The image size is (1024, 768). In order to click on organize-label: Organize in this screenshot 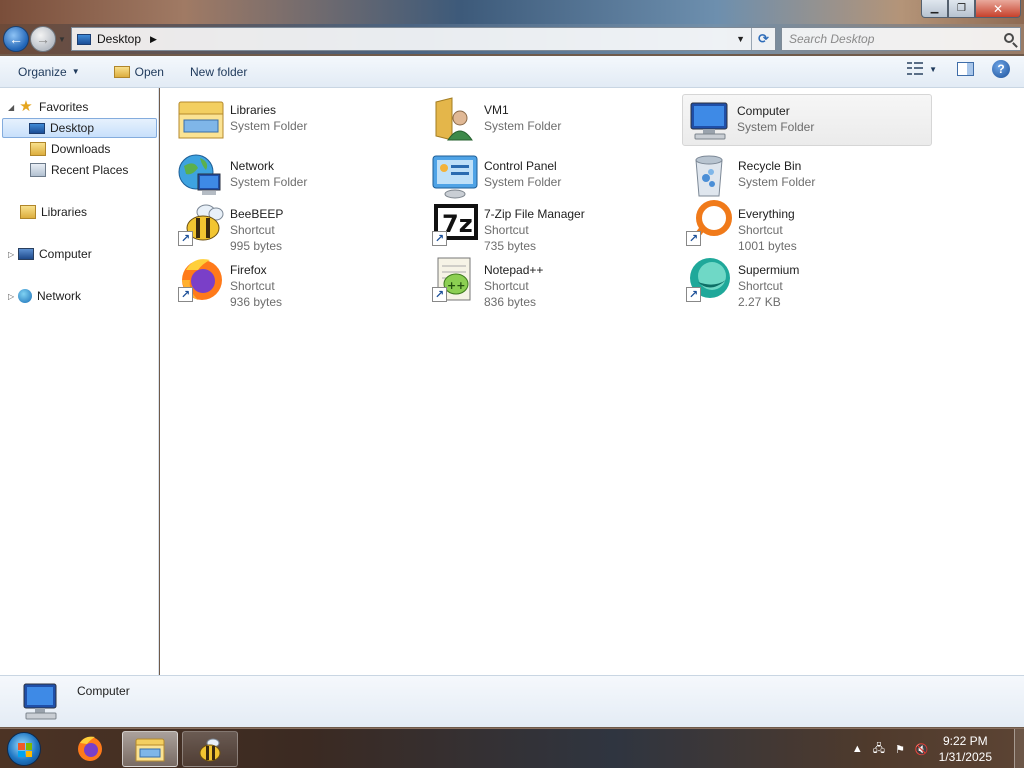, I will do `click(42, 71)`.